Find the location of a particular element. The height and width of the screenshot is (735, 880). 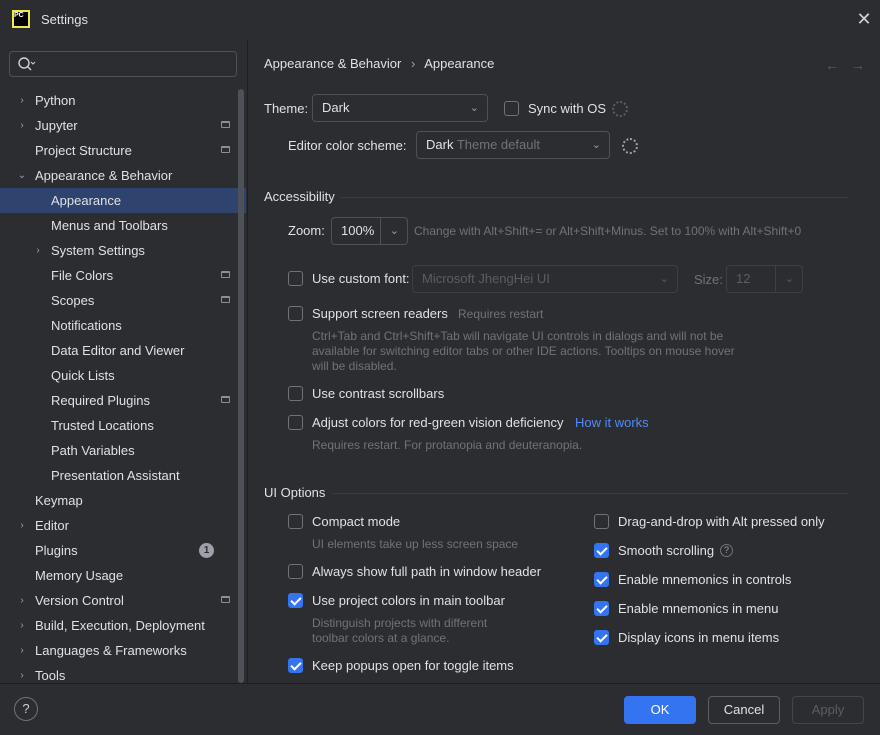

section-divider is located at coordinates (590, 493).